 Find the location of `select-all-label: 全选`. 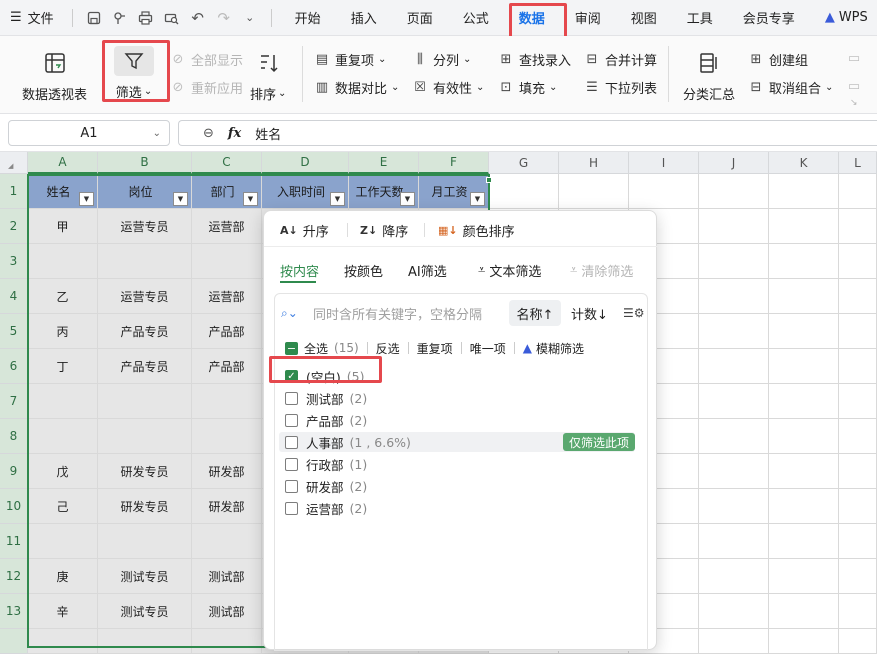

select-all-label: 全选 is located at coordinates (316, 348).